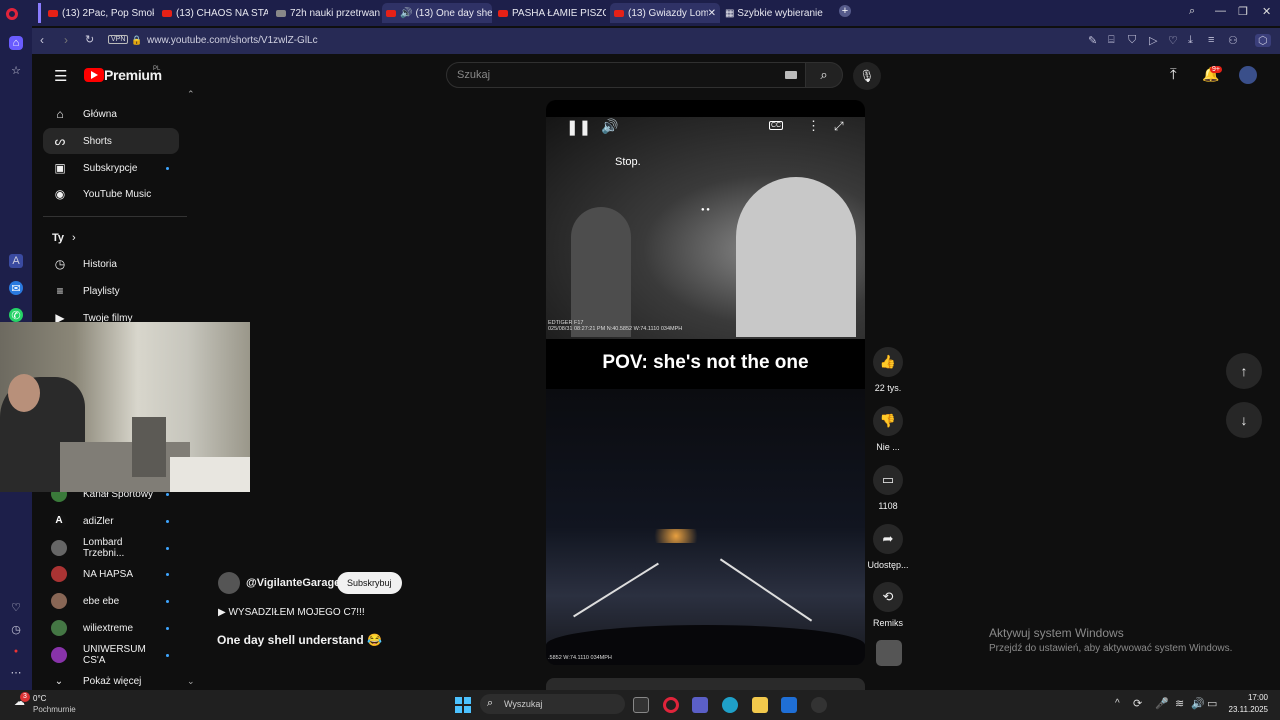  What do you see at coordinates (60, 76) in the screenshot?
I see `hamburger-menu-icon: ☰` at bounding box center [60, 76].